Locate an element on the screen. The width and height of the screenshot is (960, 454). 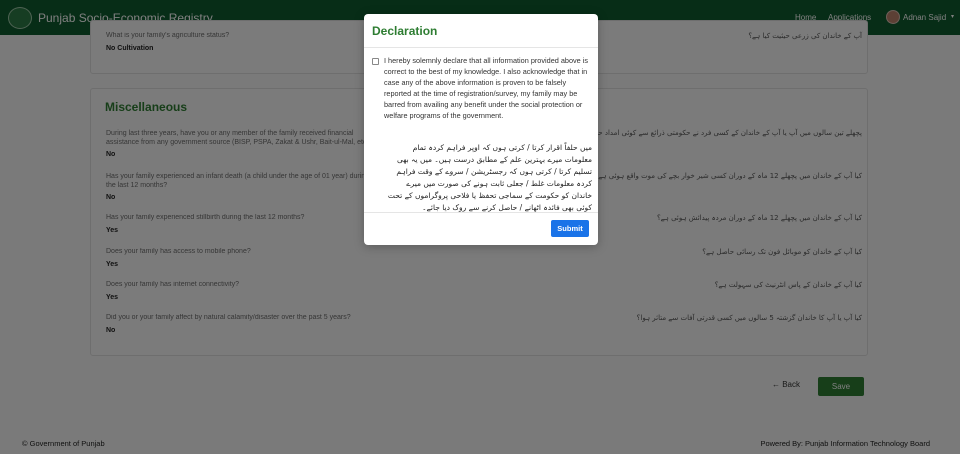
submit-button: Submit is located at coordinates (570, 228).